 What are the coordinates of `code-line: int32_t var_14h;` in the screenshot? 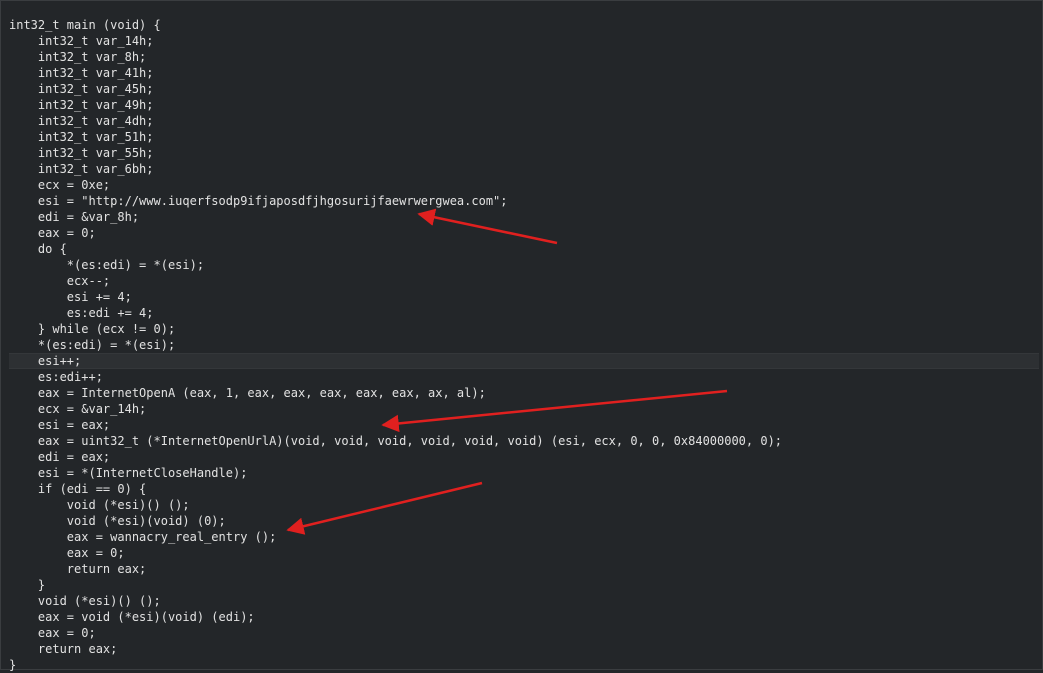 It's located at (524, 41).